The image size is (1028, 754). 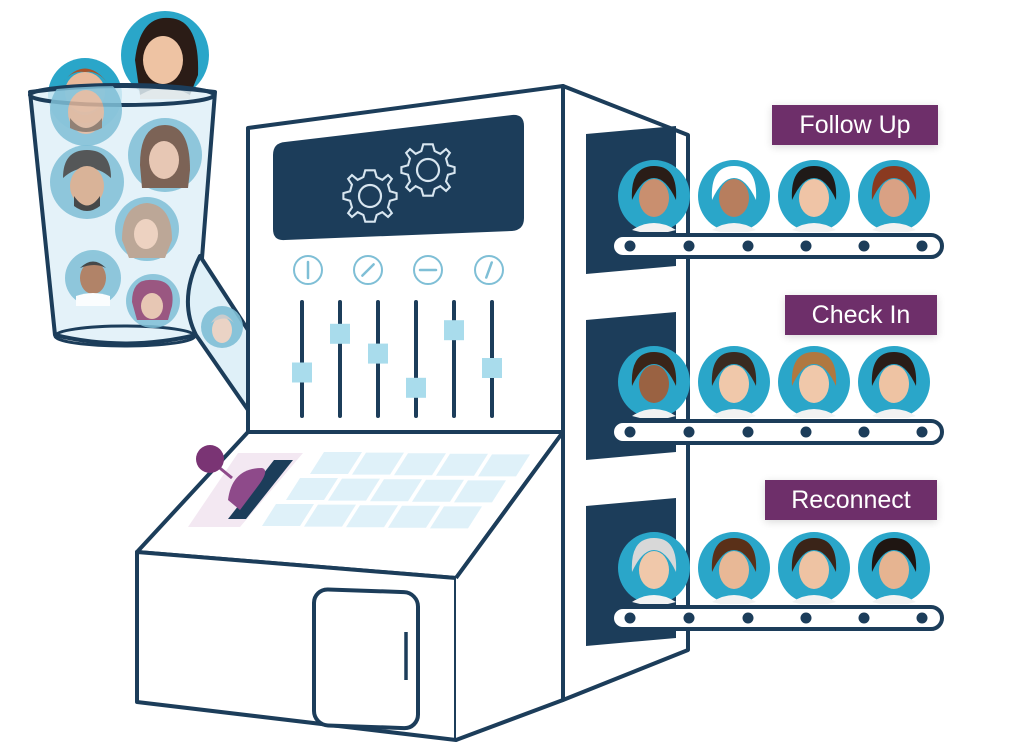 What do you see at coordinates (222, 327) in the screenshot?
I see `avatar-in-chute` at bounding box center [222, 327].